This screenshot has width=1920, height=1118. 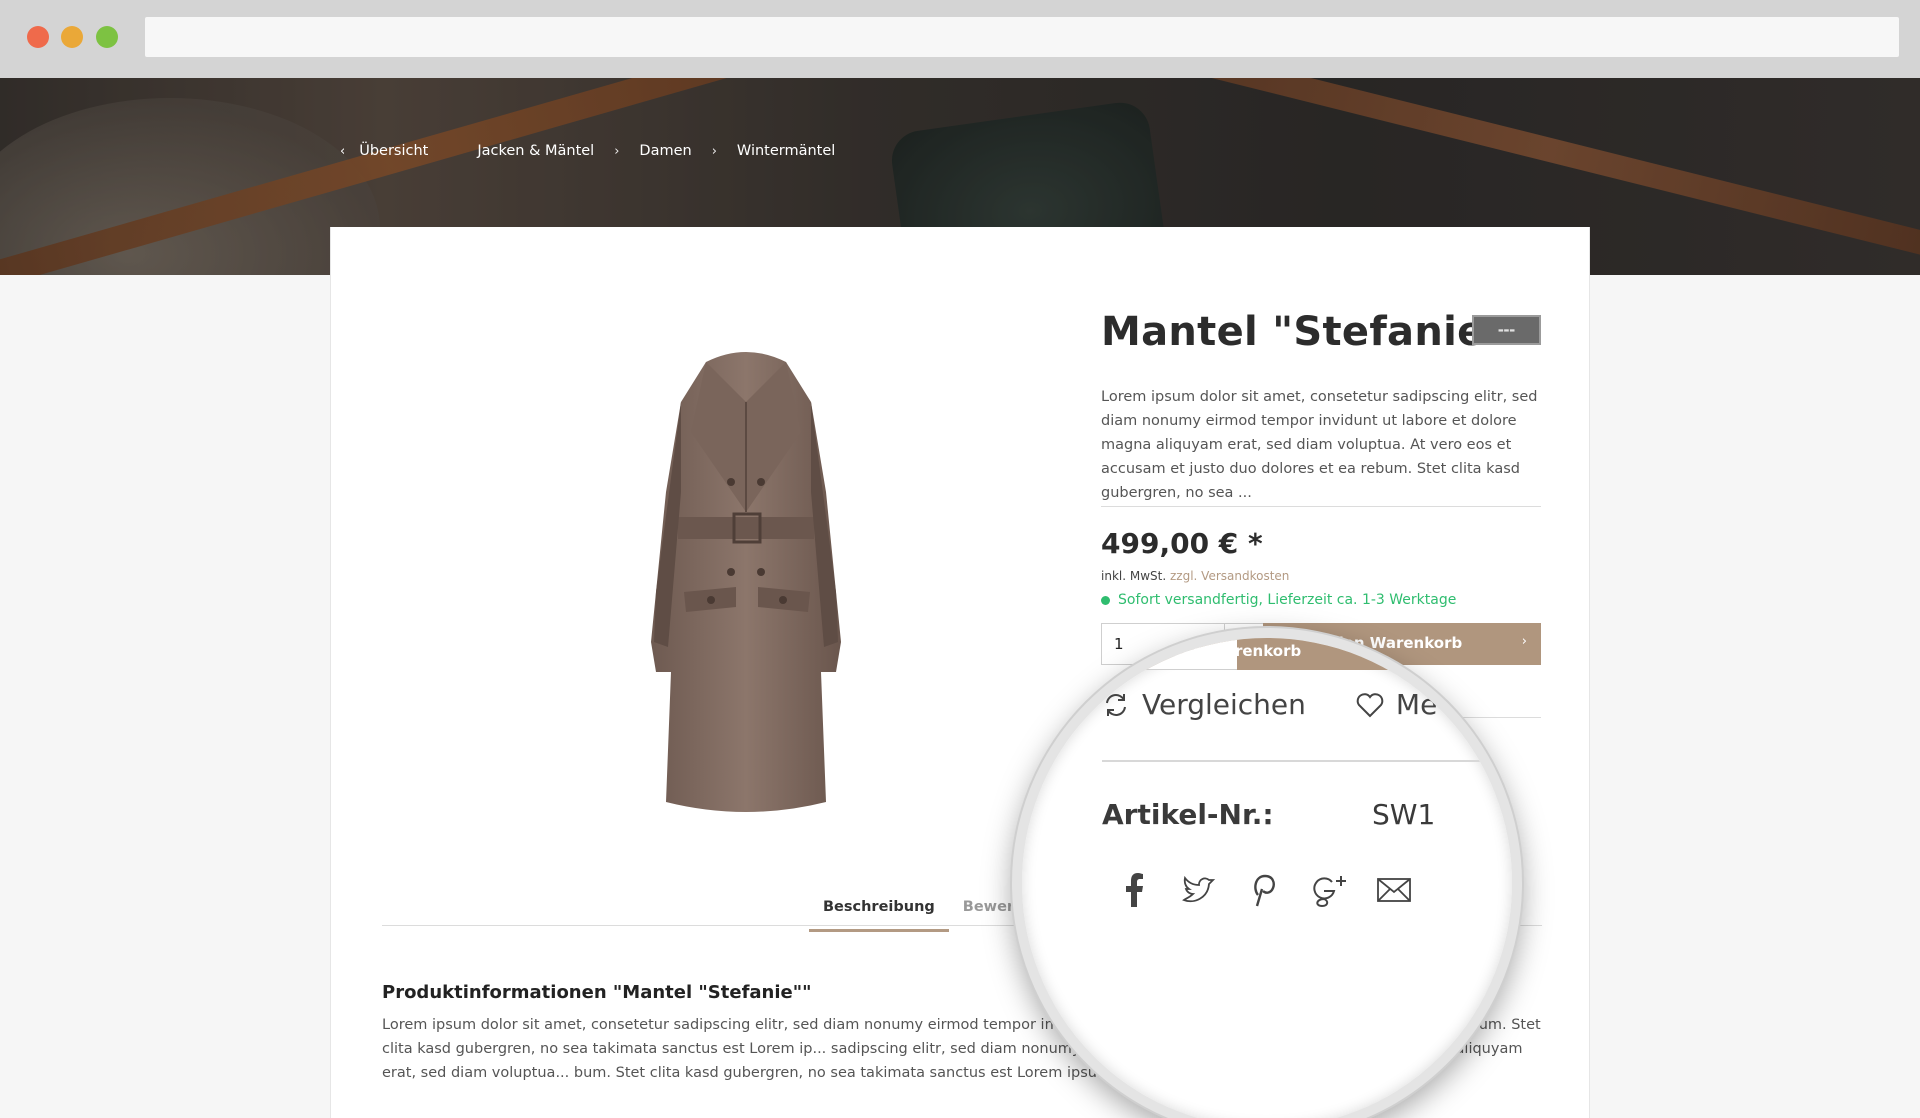 I want to click on article-number-label: Artikel-Nr.:, so click(x=1188, y=814).